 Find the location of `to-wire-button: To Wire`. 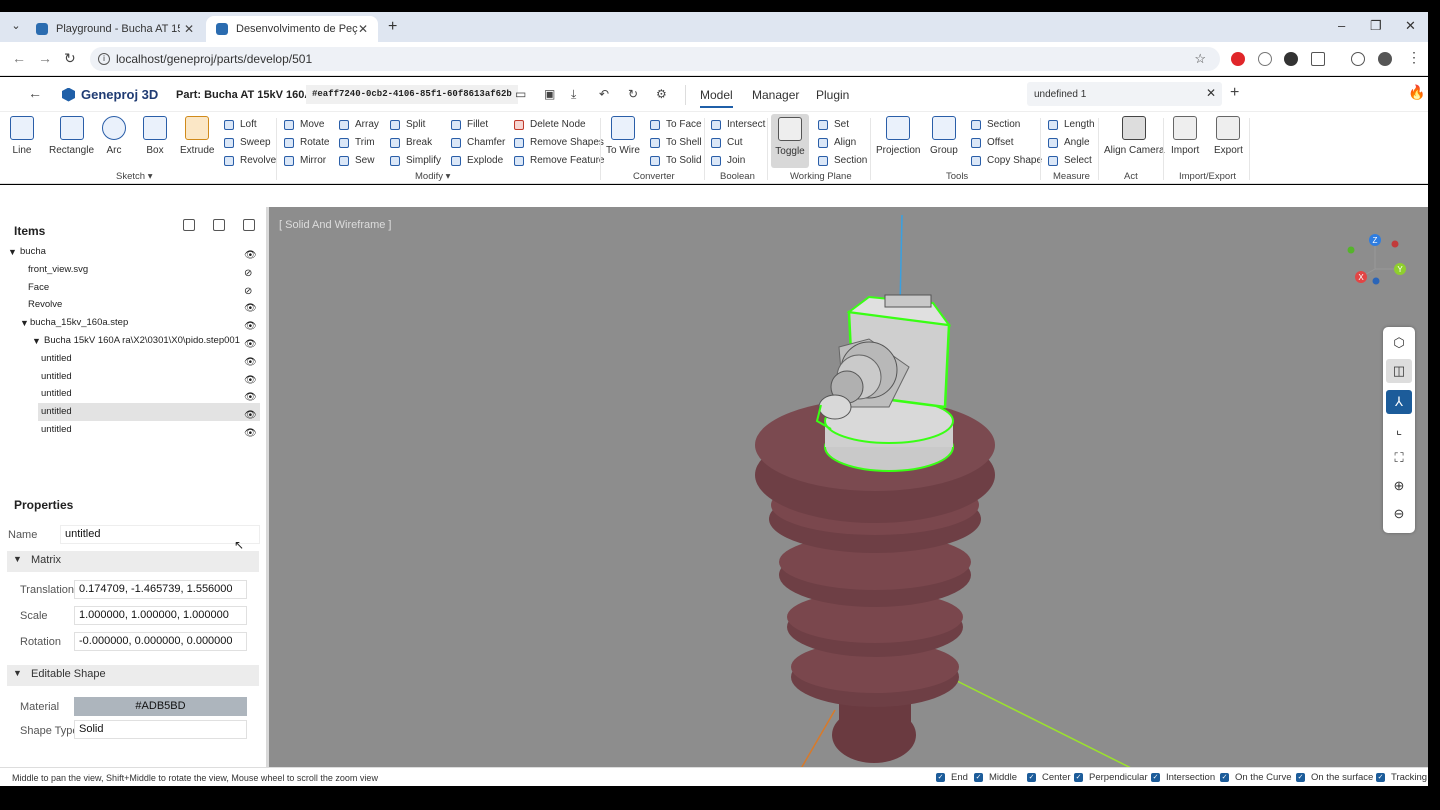

to-wire-button: To Wire is located at coordinates (623, 136).